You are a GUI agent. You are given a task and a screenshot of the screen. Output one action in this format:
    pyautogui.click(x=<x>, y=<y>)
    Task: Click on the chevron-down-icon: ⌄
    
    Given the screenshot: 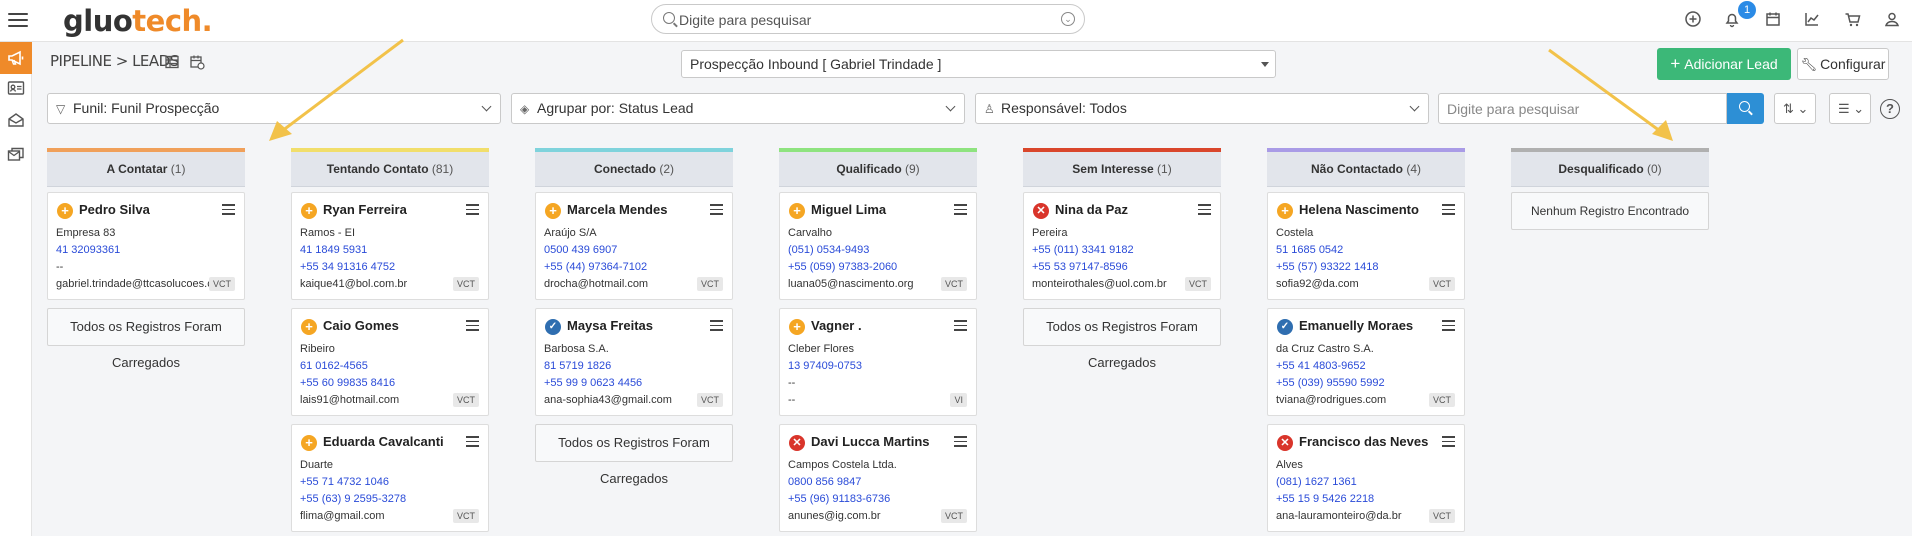 What is the action you would take?
    pyautogui.click(x=1068, y=19)
    